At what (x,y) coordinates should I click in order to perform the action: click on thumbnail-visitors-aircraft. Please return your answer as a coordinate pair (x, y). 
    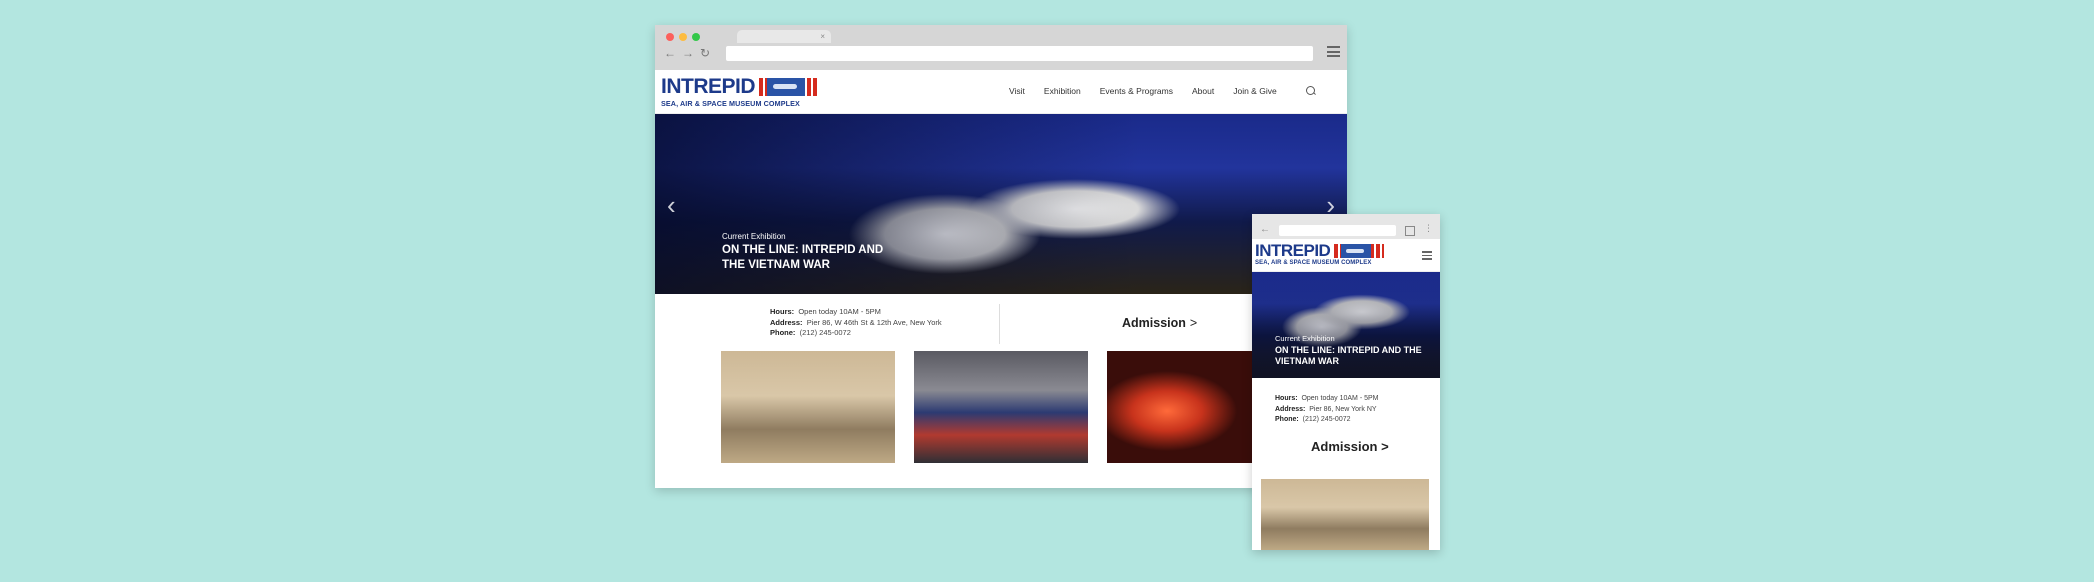
    Looking at the image, I should click on (1001, 407).